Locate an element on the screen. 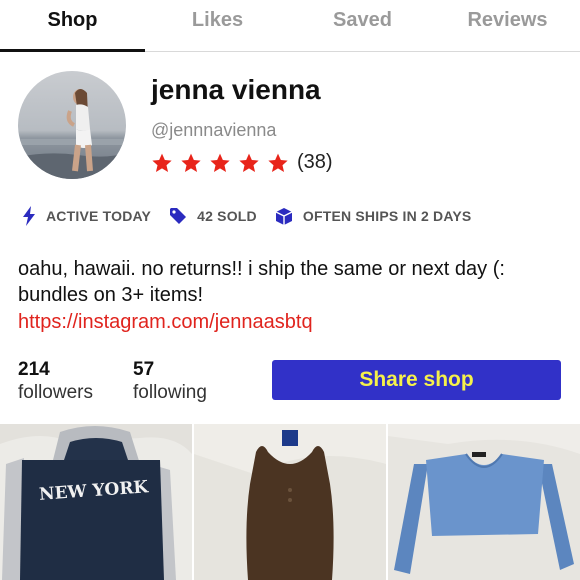 This screenshot has height=580, width=580. instagram-link: https://instagram.com/jennaasbtq is located at coordinates (165, 322).